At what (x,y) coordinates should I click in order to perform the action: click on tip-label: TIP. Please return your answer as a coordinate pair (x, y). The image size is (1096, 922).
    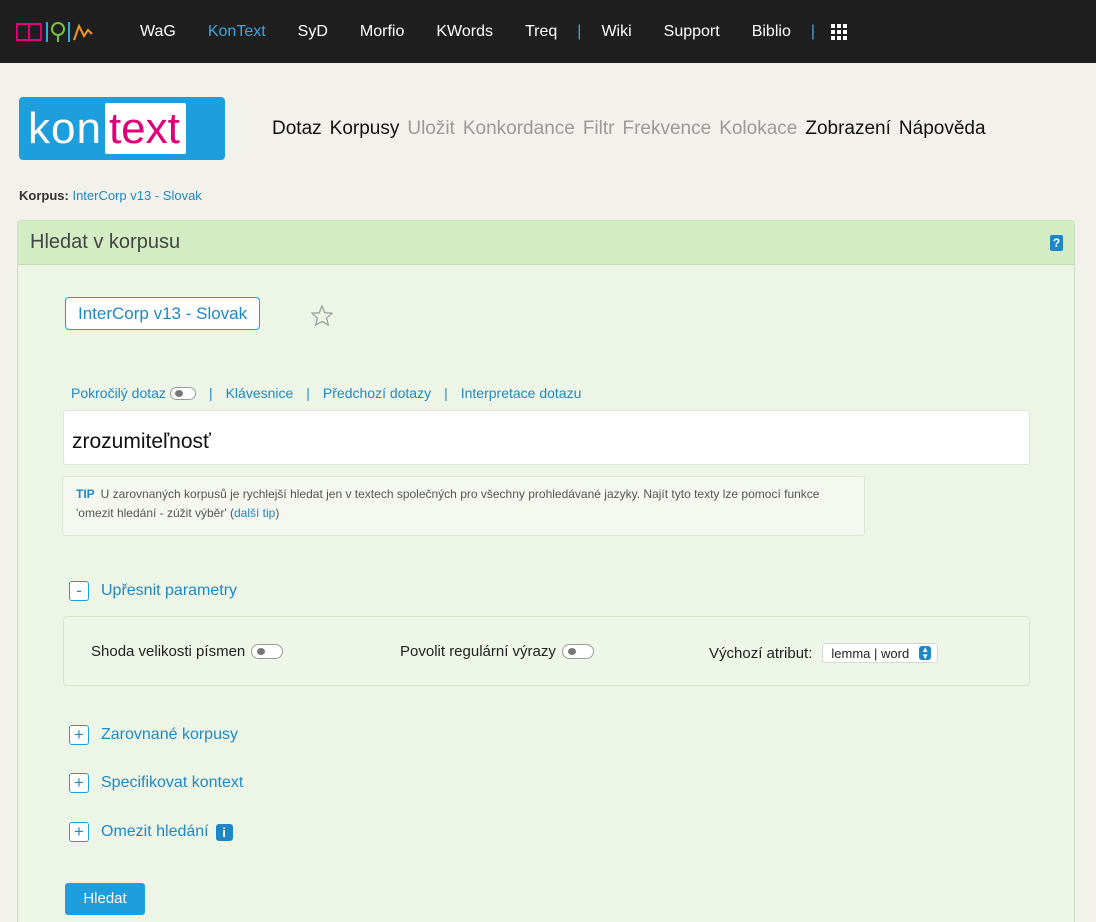
    Looking at the image, I should click on (85, 494).